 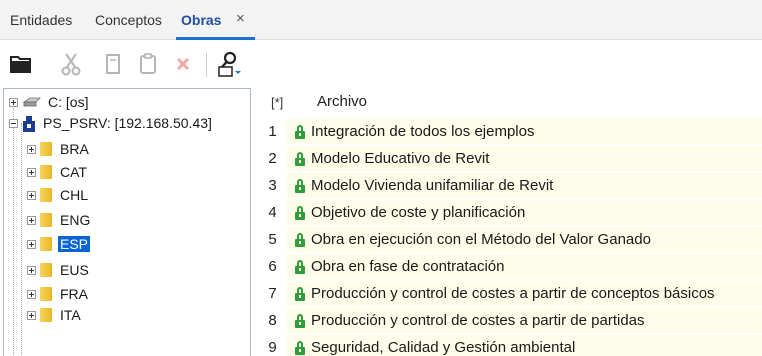 I want to click on row-cell: Integración de todos los ejemplos, so click(x=524, y=132).